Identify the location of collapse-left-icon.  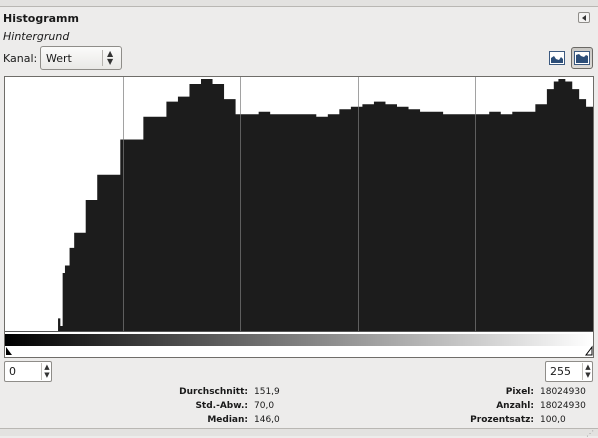
(584, 17).